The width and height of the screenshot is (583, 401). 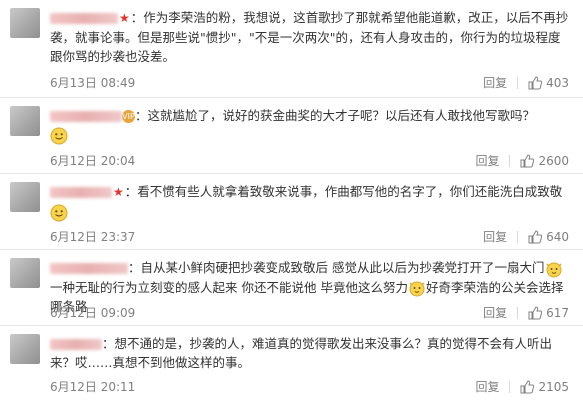 What do you see at coordinates (526, 312) in the screenshot?
I see `comment-actions: 回复 617` at bounding box center [526, 312].